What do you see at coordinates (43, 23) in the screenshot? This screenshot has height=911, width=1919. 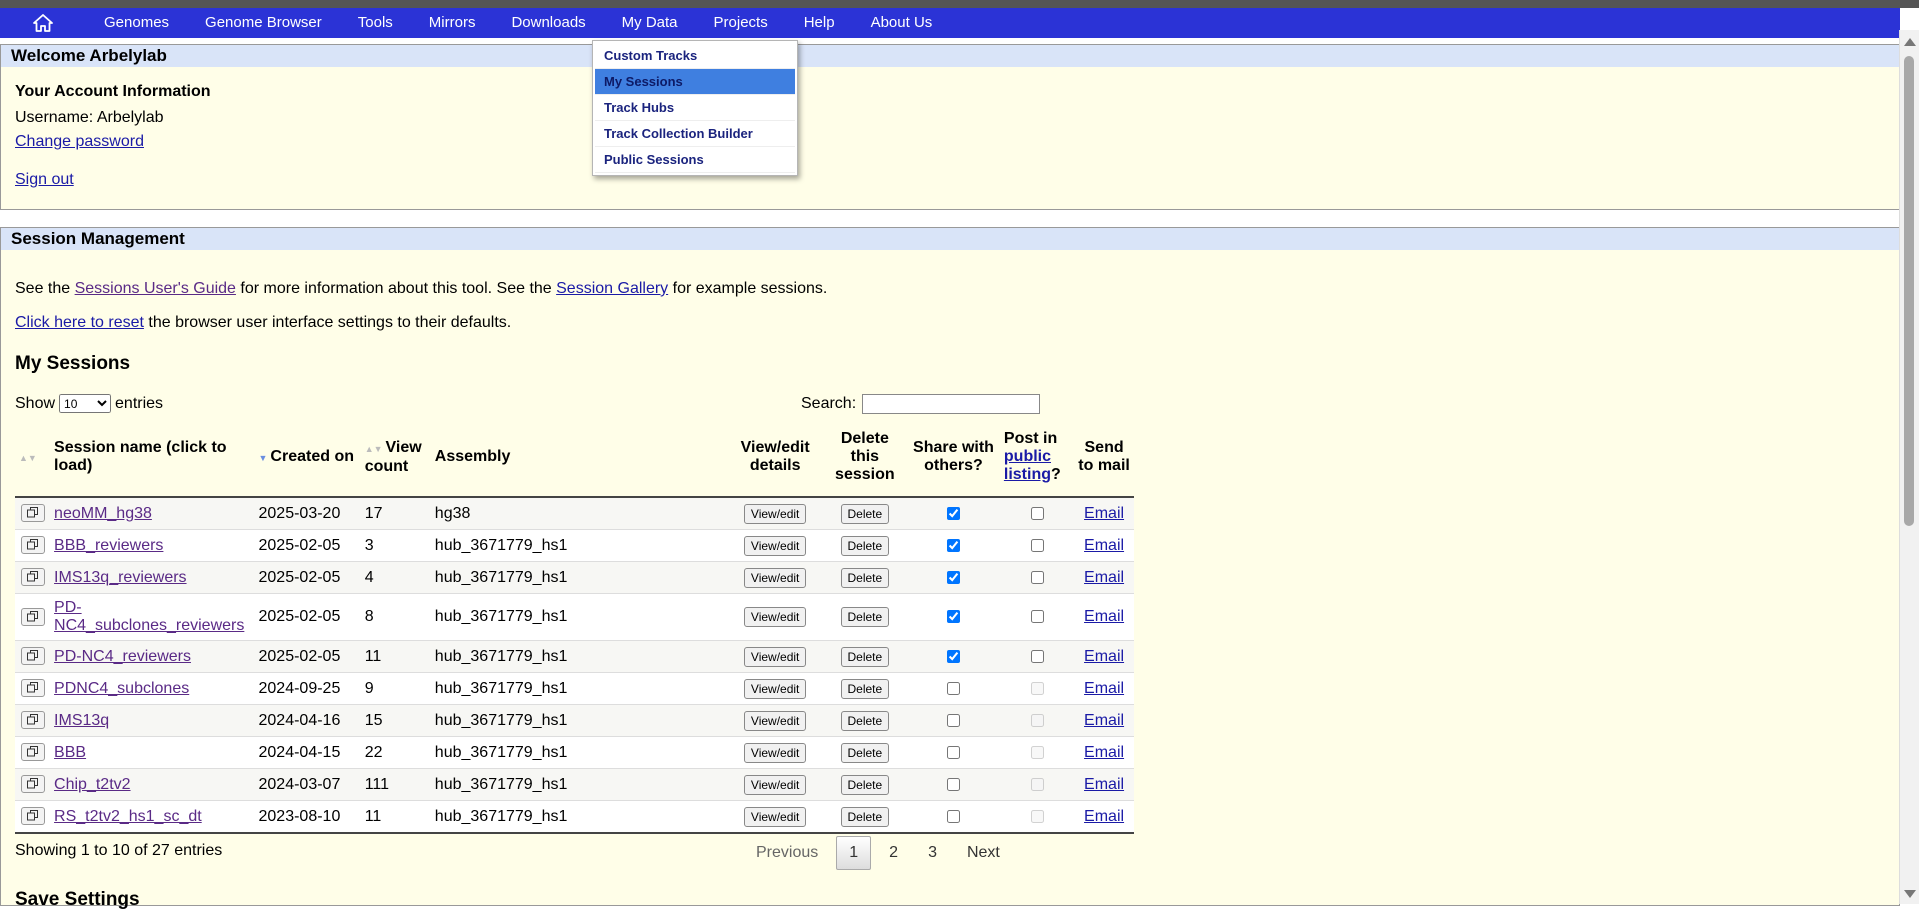 I see `home-button` at bounding box center [43, 23].